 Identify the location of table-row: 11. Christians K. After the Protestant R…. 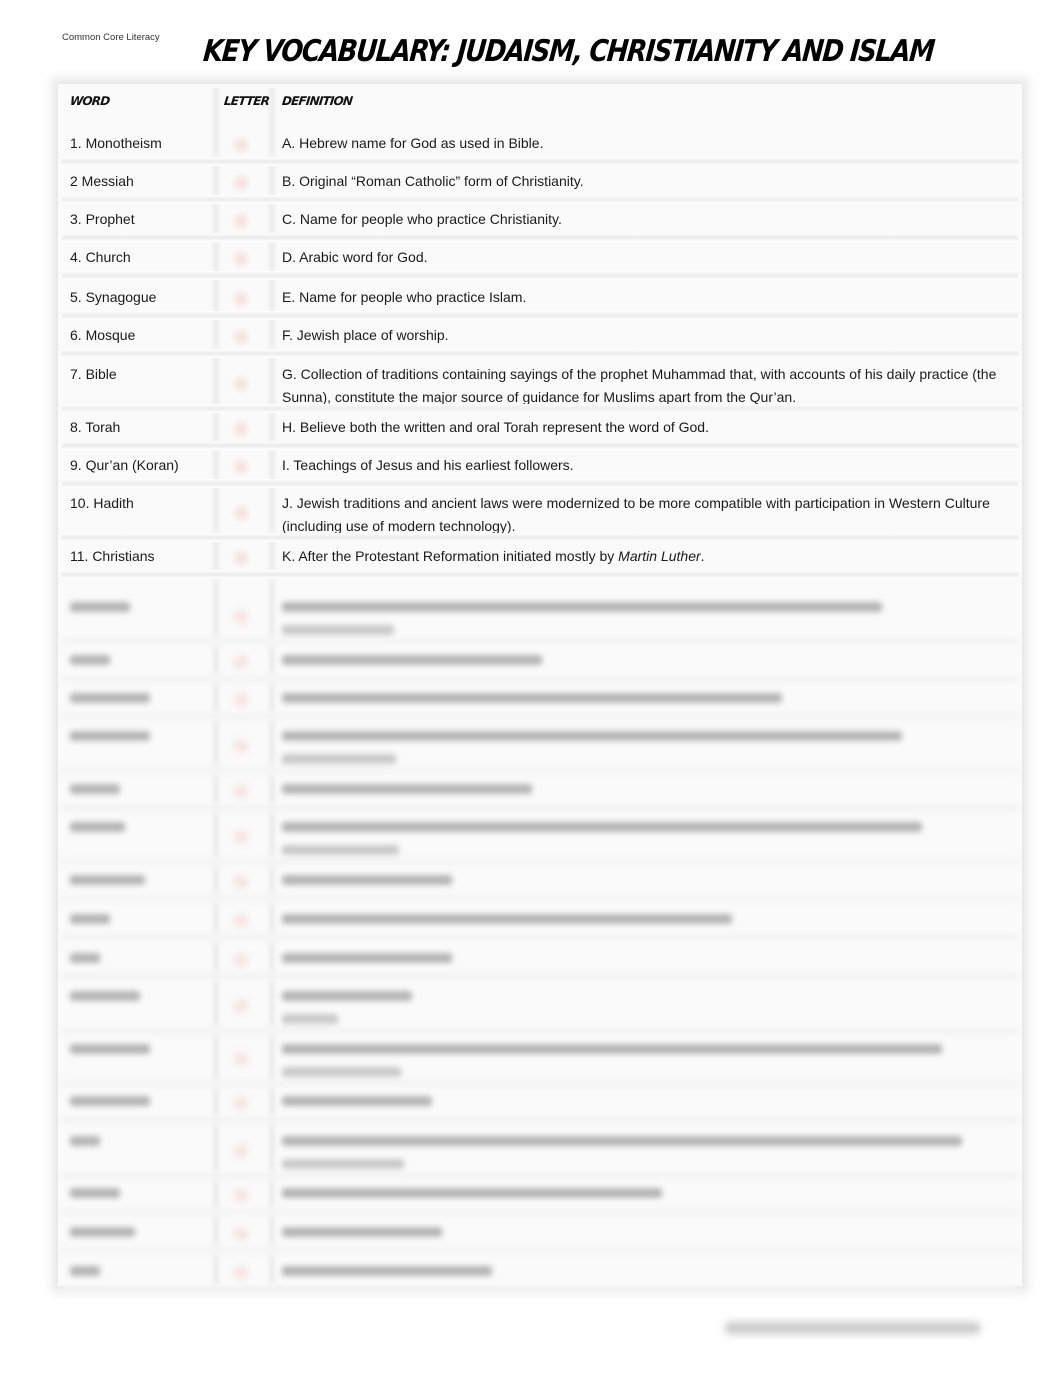
(540, 562).